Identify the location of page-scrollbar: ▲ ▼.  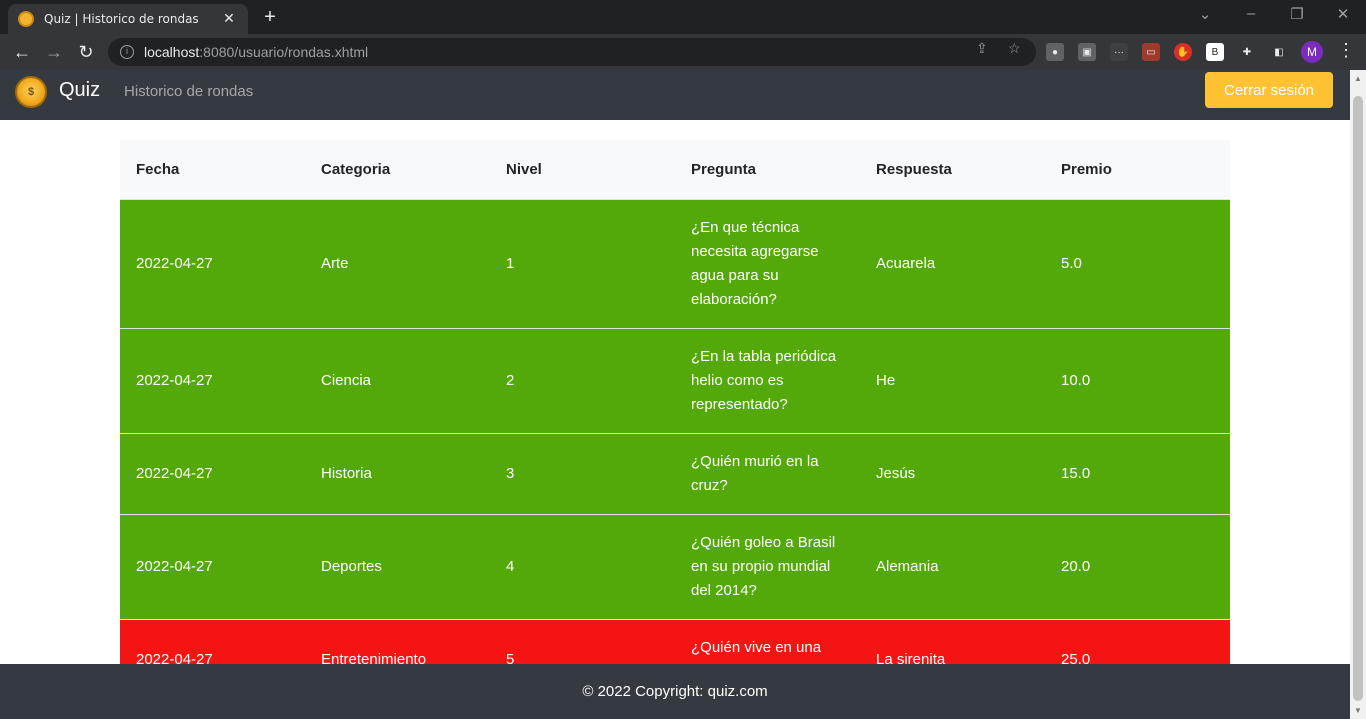
(1358, 394).